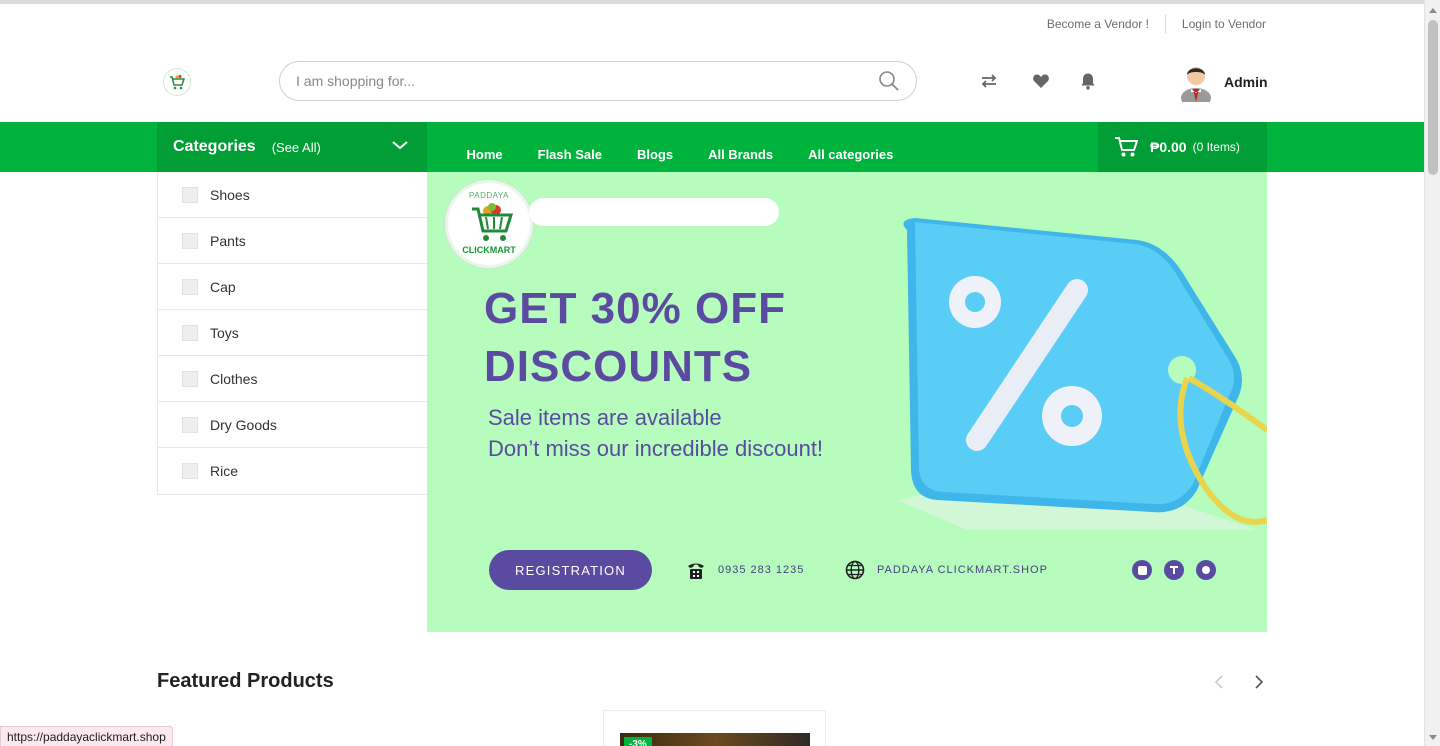 The image size is (1440, 746). What do you see at coordinates (1041, 81) in the screenshot?
I see `heart-icon` at bounding box center [1041, 81].